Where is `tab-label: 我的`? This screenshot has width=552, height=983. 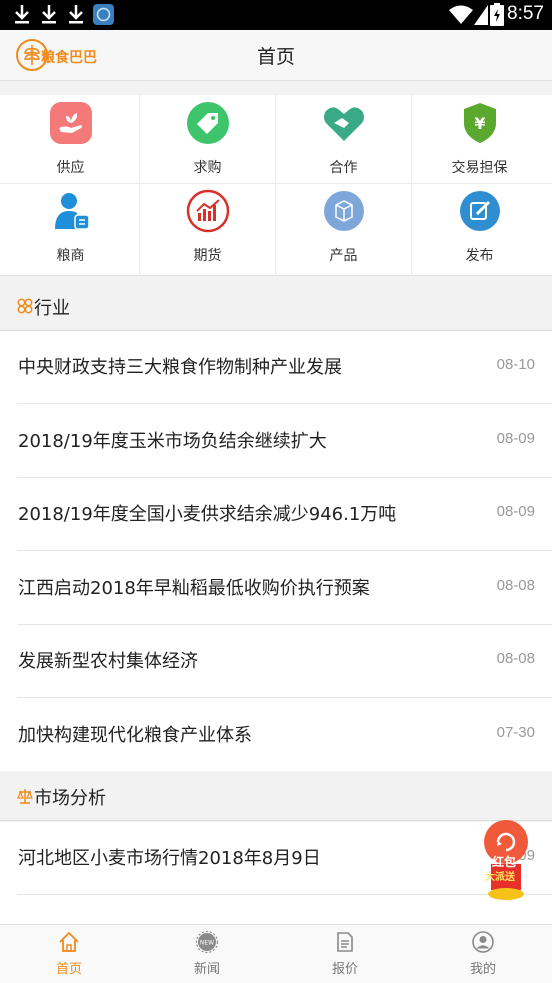 tab-label: 我的 is located at coordinates (482, 969).